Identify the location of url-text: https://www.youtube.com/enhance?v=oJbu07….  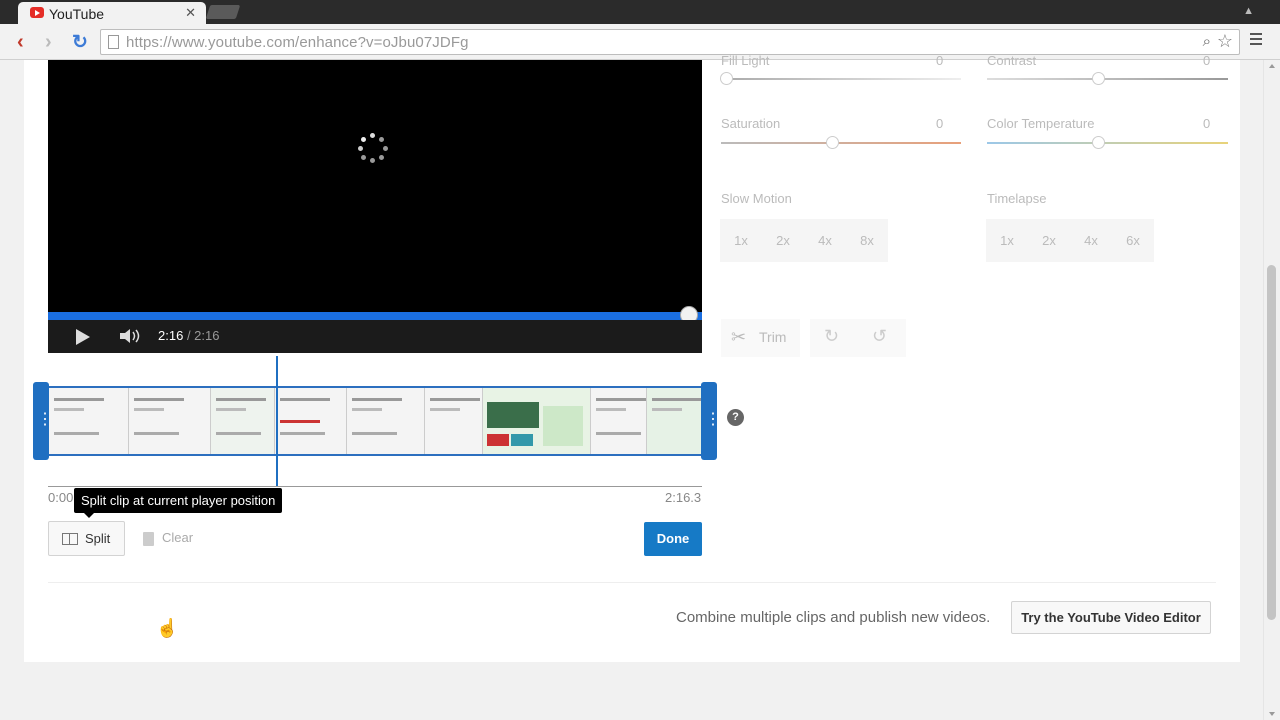
(297, 42).